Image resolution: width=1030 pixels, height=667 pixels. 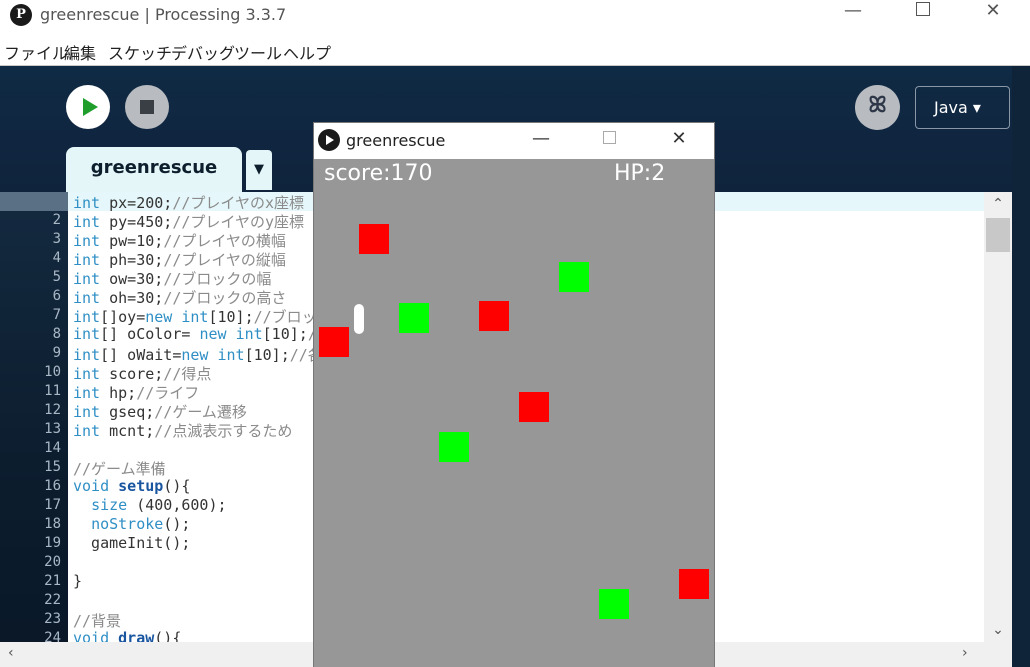 What do you see at coordinates (132, 543) in the screenshot?
I see `code-line: gameInit();` at bounding box center [132, 543].